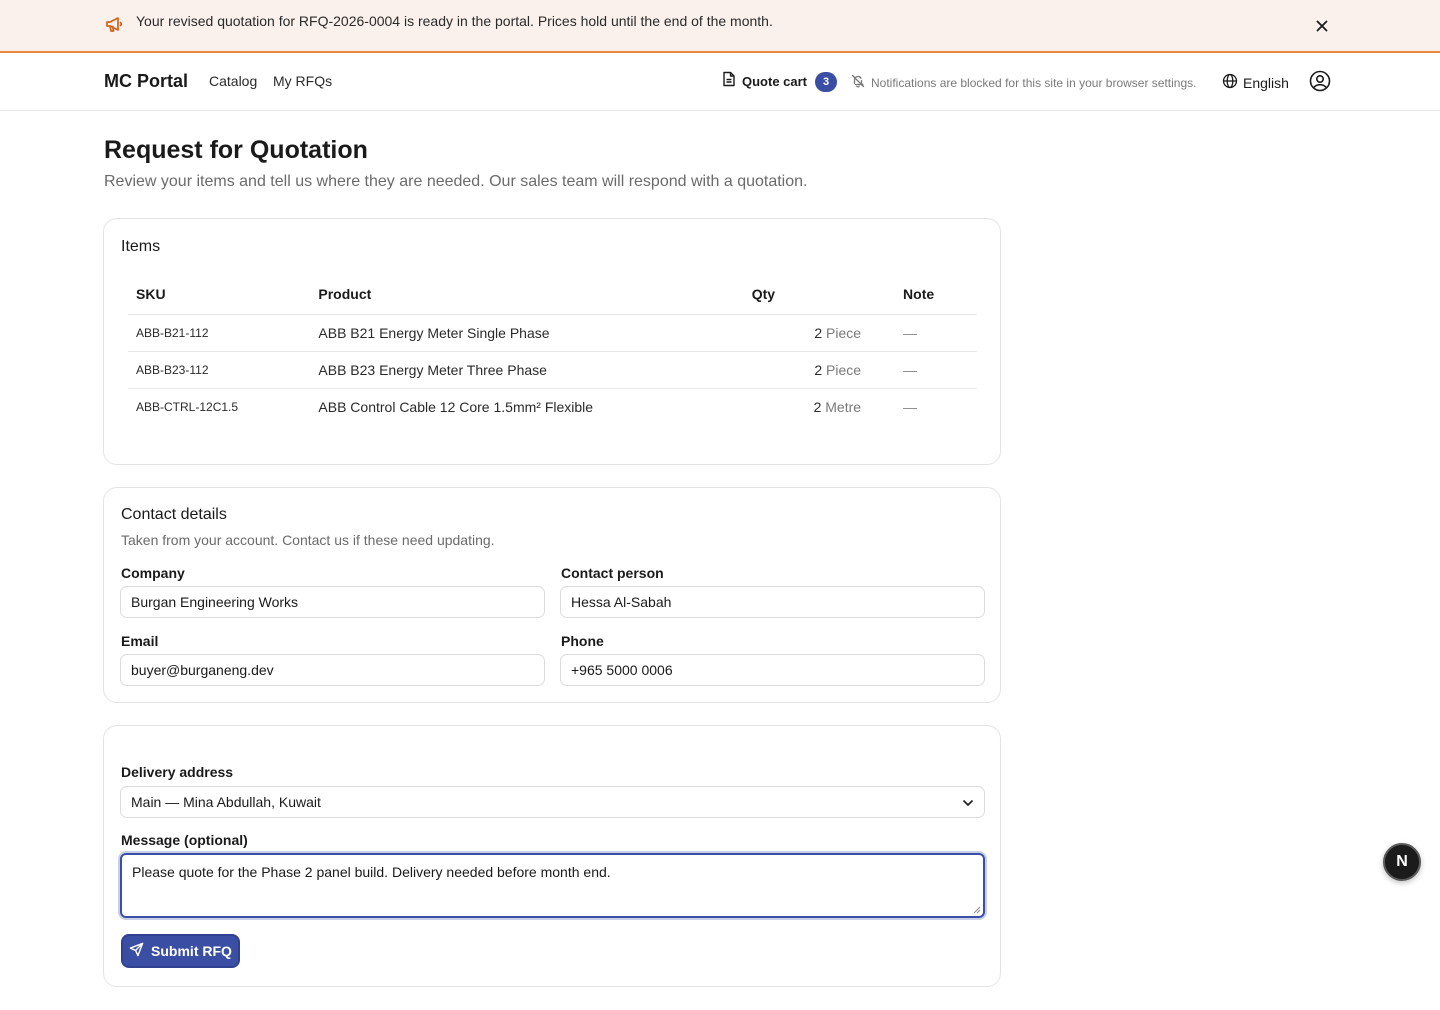 The height and width of the screenshot is (1010, 1440). Describe the element at coordinates (612, 573) in the screenshot. I see `contact-person-label: Contact person` at that location.